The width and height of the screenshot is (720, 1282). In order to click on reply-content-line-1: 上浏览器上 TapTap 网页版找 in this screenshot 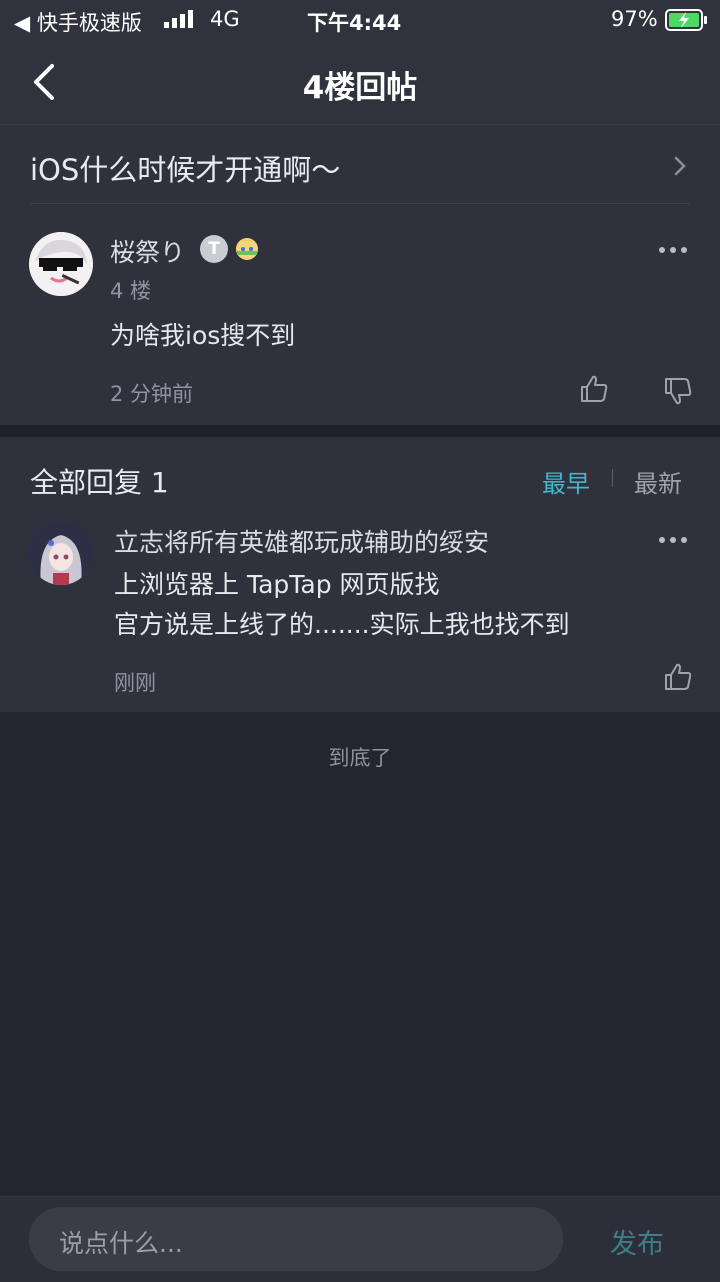, I will do `click(277, 584)`.